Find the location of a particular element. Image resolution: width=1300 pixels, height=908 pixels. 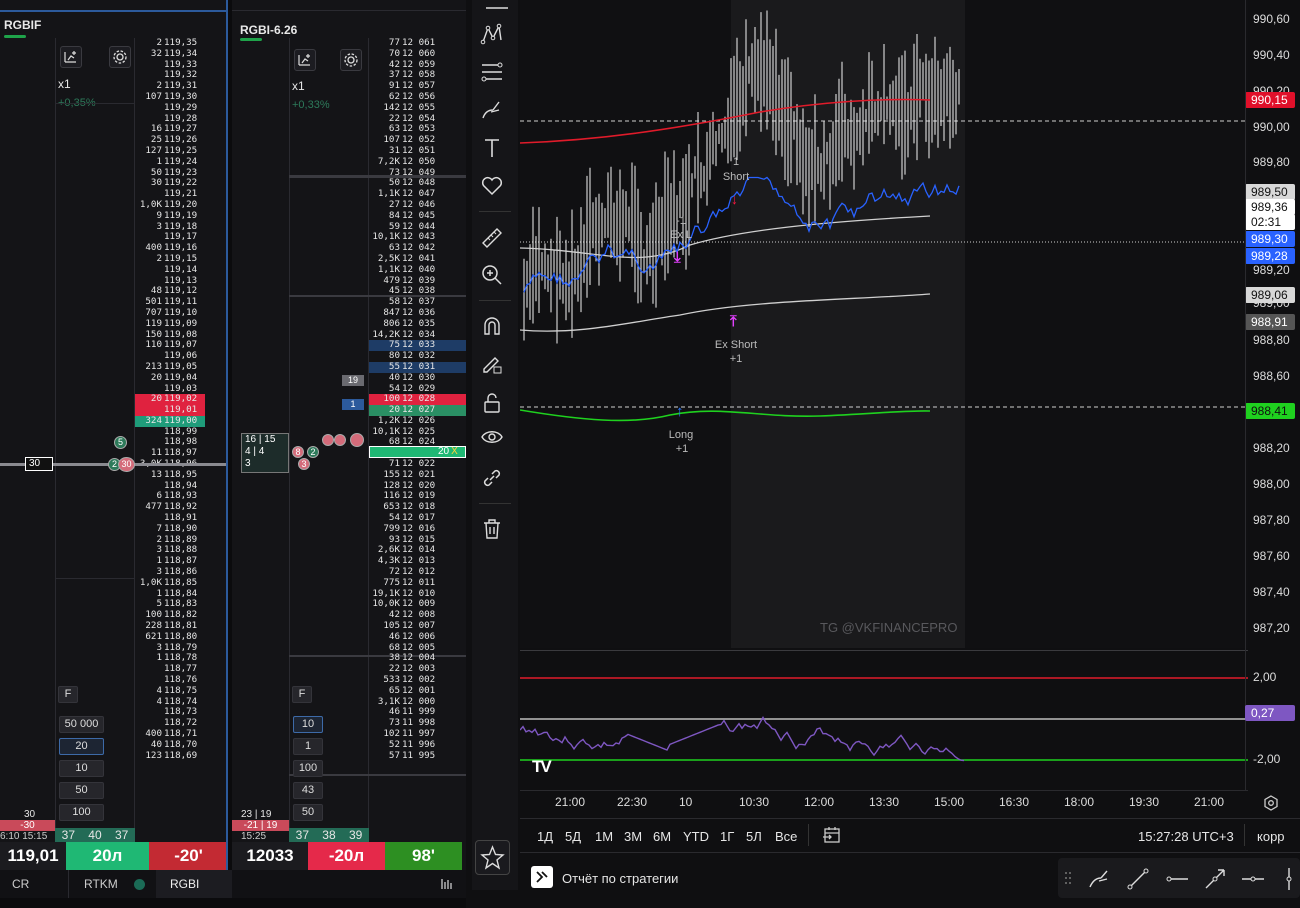

qty-button: 50 000 is located at coordinates (81, 724).